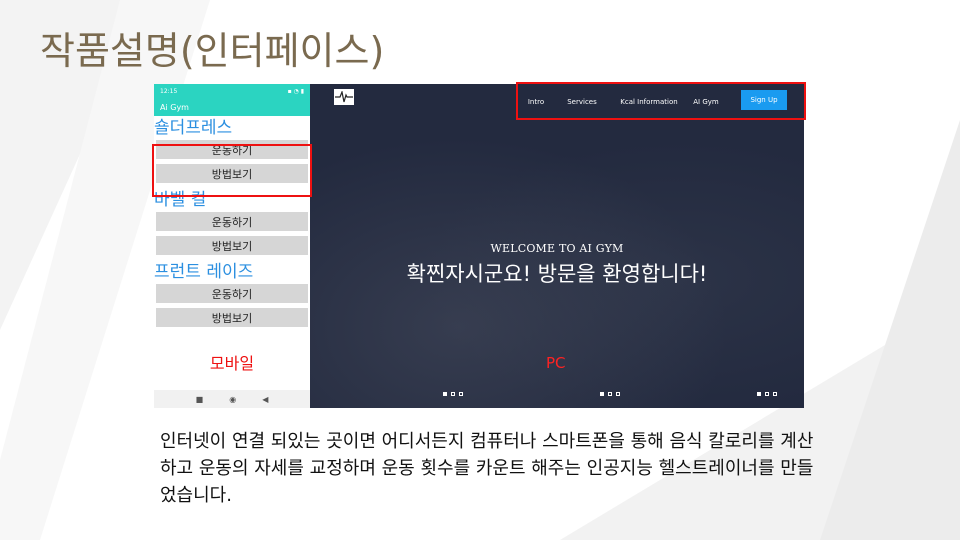 Image resolution: width=960 pixels, height=540 pixels. I want to click on section-heading-shoulder-press: 숄더프레스, so click(193, 128).